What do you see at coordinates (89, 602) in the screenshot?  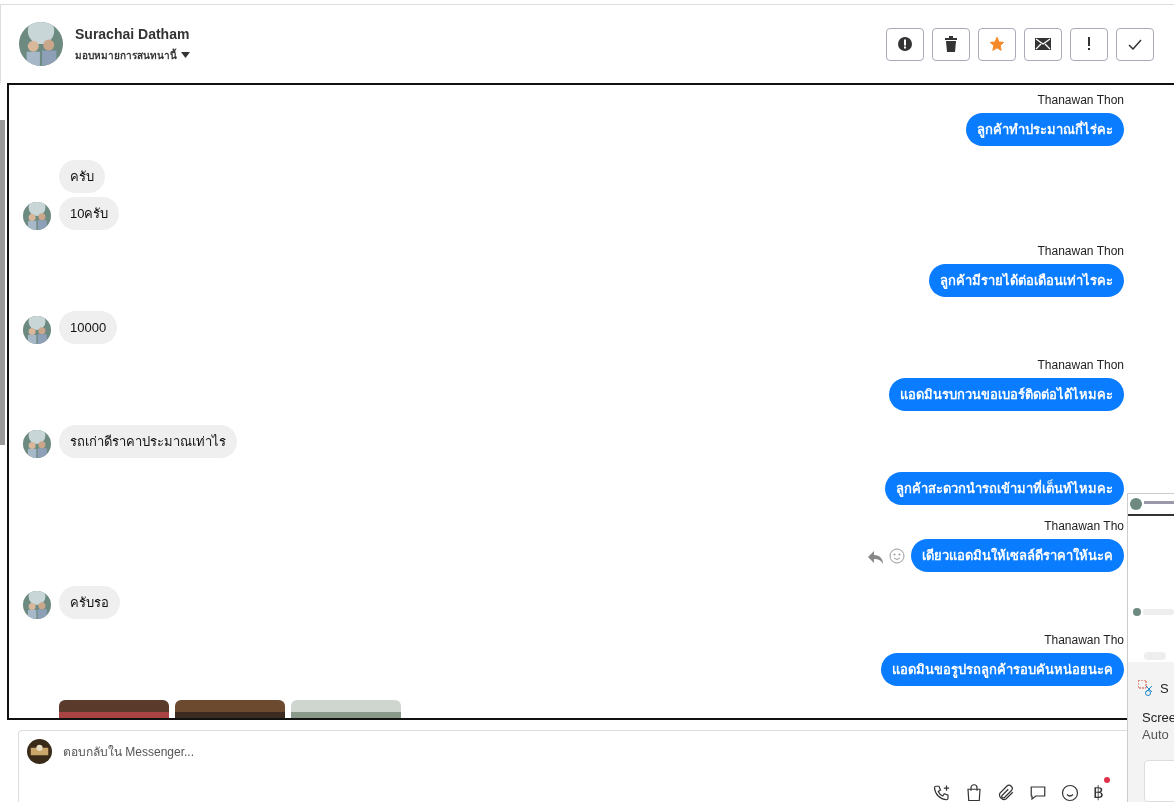 I see `message-bubble: ครับรอ` at bounding box center [89, 602].